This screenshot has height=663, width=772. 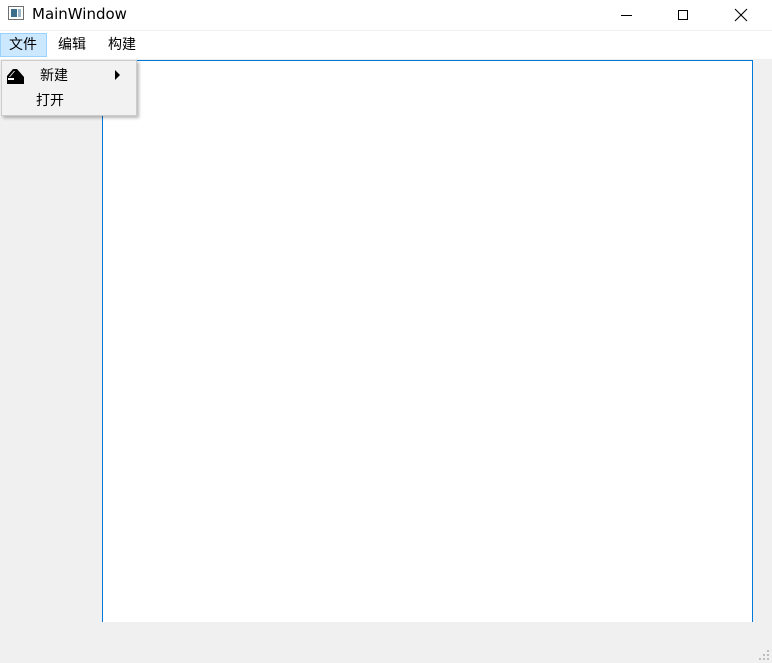 What do you see at coordinates (72, 45) in the screenshot?
I see `menu-edit: 编辑` at bounding box center [72, 45].